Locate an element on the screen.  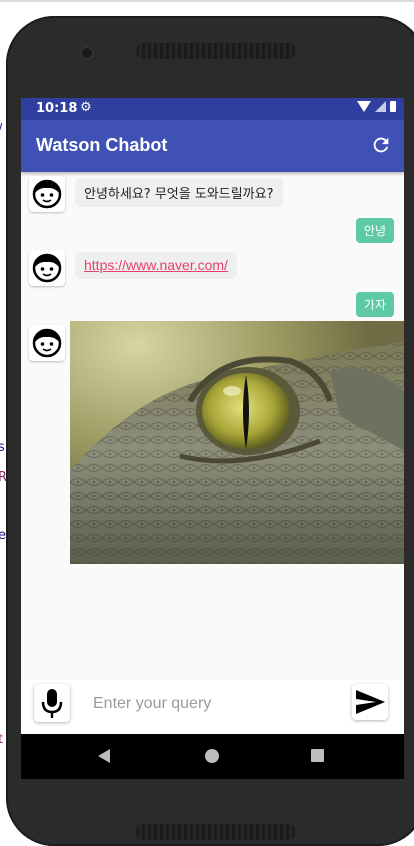
back-icon is located at coordinates (104, 756).